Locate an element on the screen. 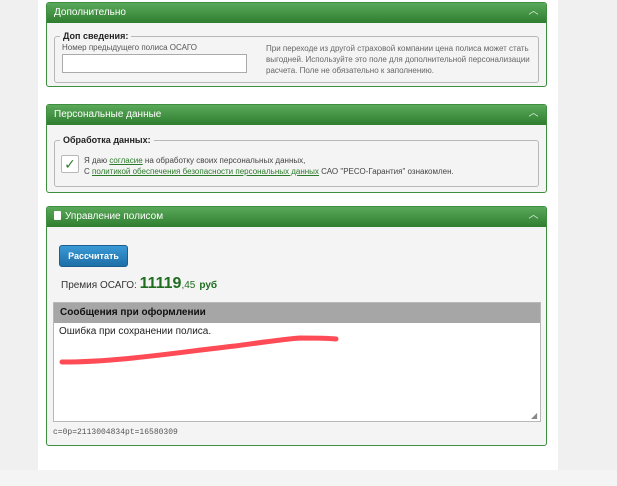  personal-data-panel-header: Персональные данные ︿ is located at coordinates (296, 115).